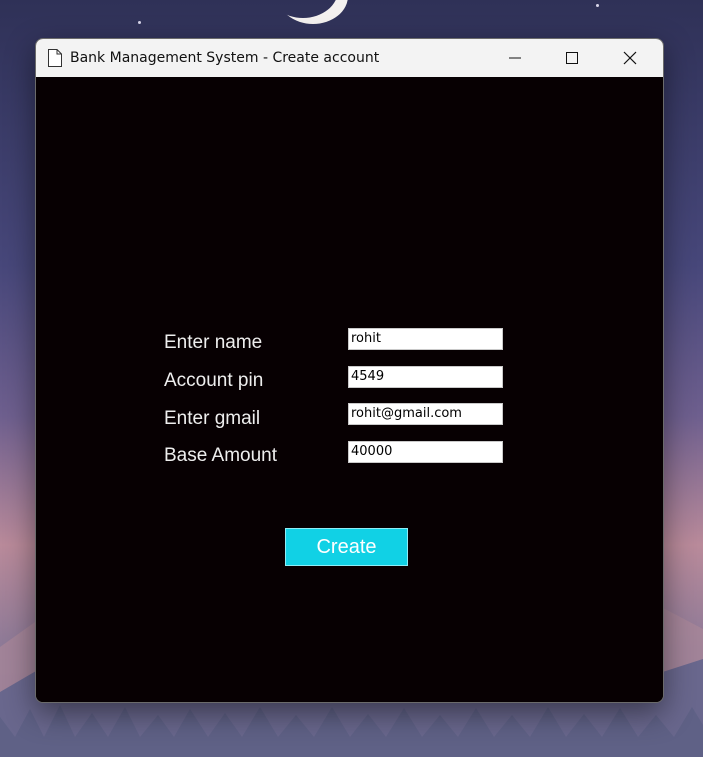 The image size is (703, 757). Describe the element at coordinates (55, 58) in the screenshot. I see `document-icon` at that location.